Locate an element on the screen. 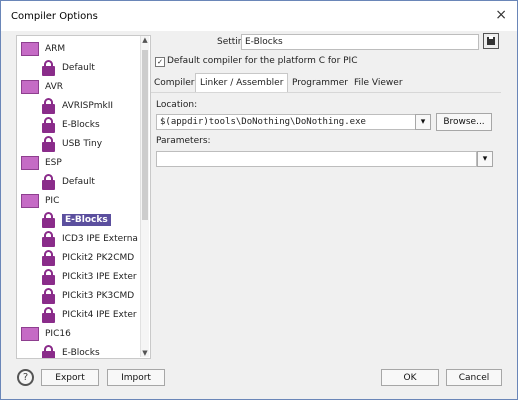 The width and height of the screenshot is (518, 400). export-button: Export is located at coordinates (70, 377).